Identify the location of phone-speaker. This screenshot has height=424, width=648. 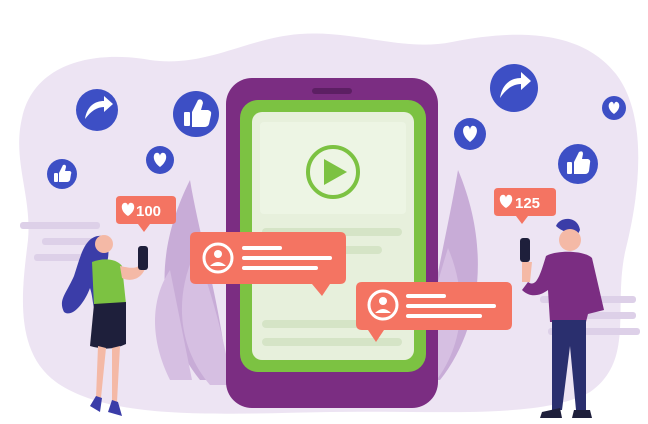
(332, 91).